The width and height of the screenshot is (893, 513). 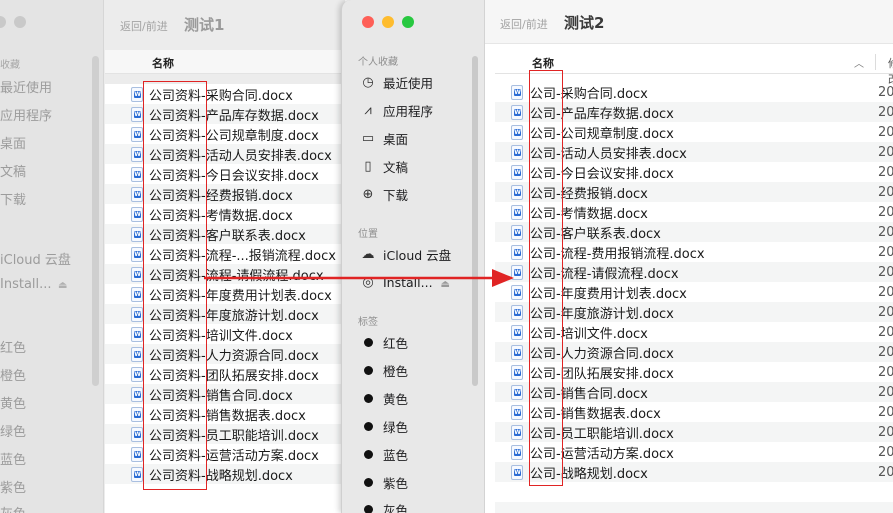 I want to click on file-row: 公司资料-培训文件.docx, so click(x=225, y=334).